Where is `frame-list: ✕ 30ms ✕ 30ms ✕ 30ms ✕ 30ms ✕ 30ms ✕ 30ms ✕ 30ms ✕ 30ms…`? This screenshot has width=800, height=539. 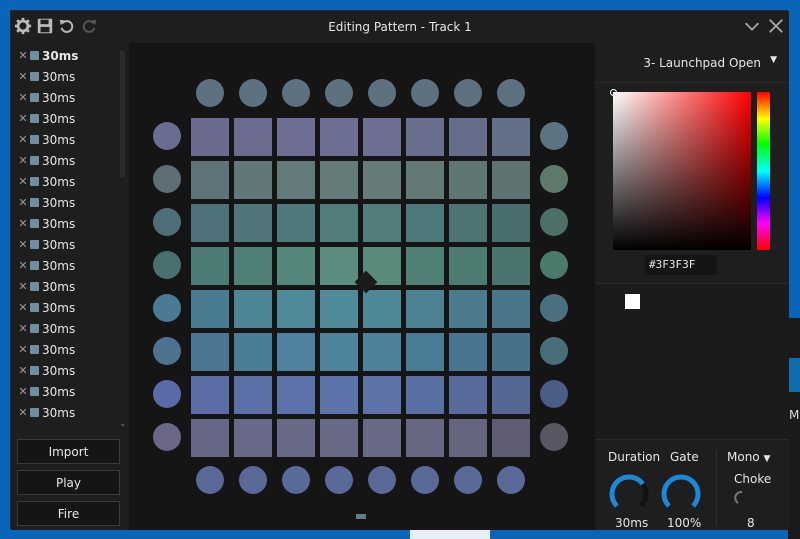 frame-list: ✕ 30ms ✕ 30ms ✕ 30ms ✕ 30ms ✕ 30ms ✕ 30ms ✕ 30ms ✕ 30ms… is located at coordinates (65, 237).